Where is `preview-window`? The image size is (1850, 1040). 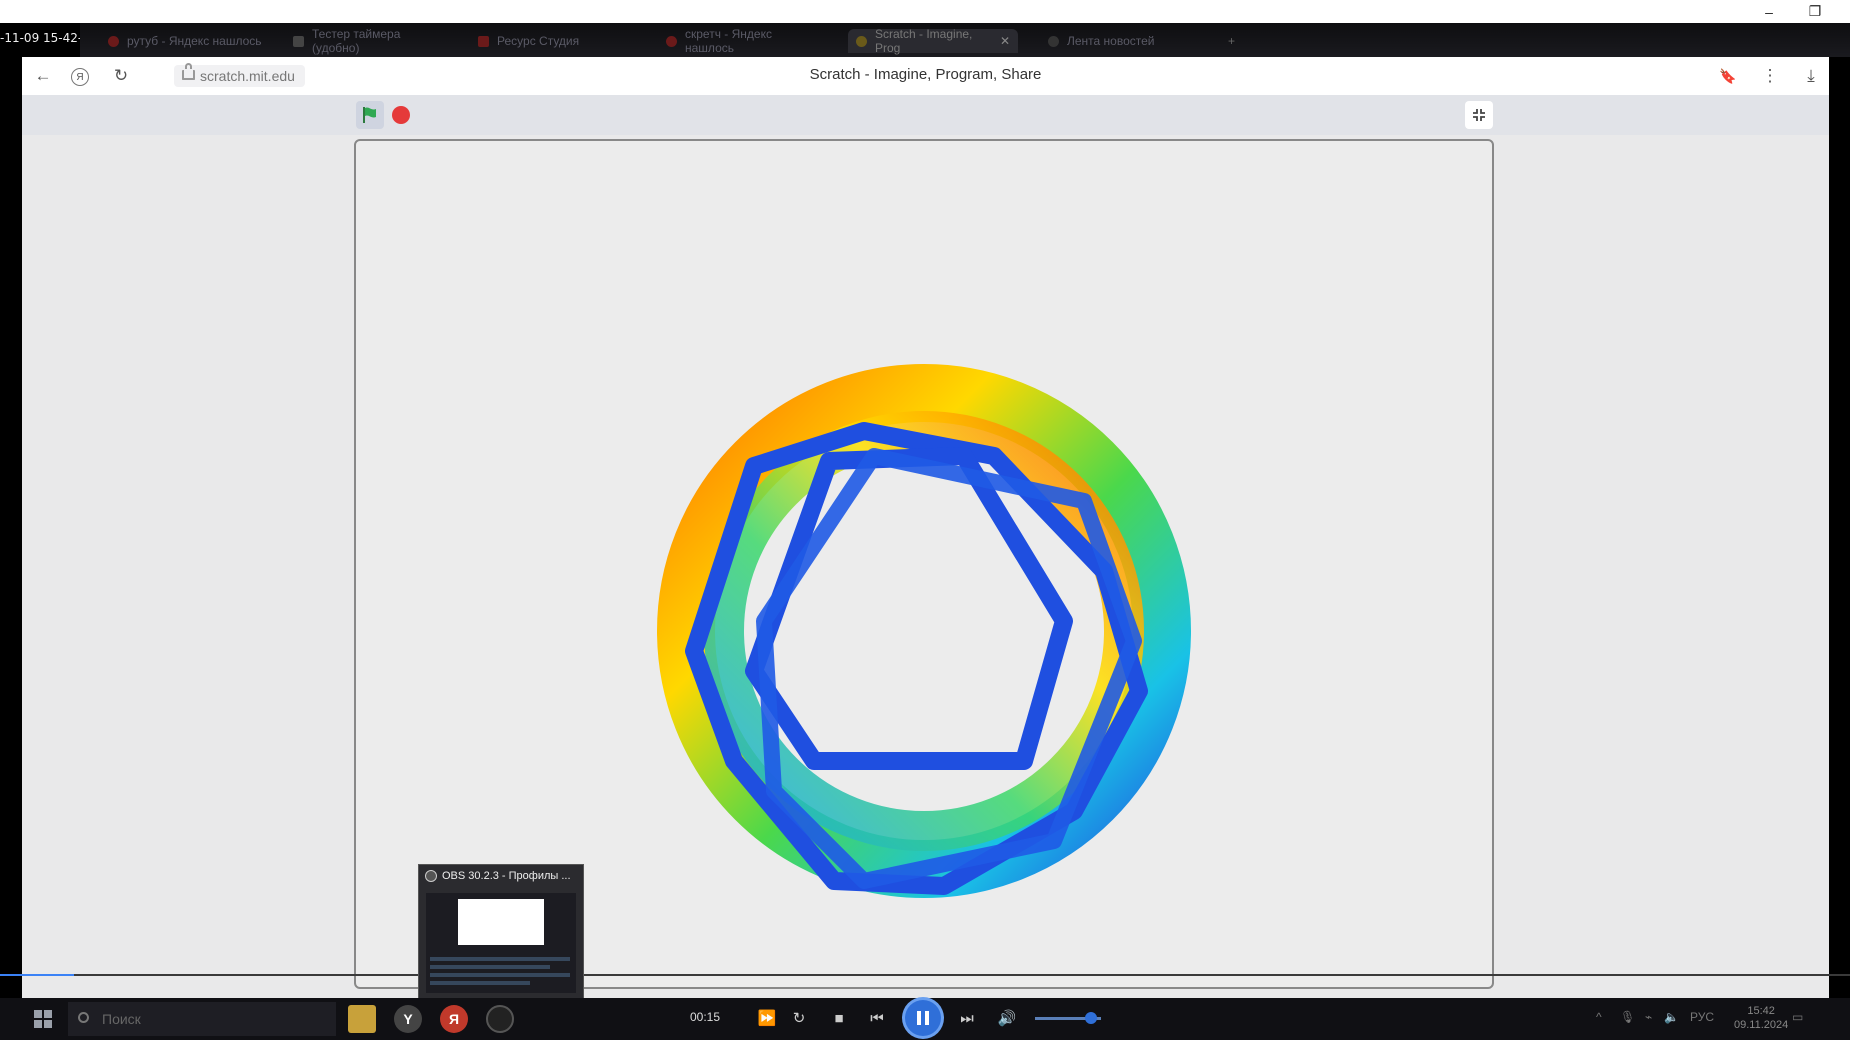
preview-window is located at coordinates (501, 922).